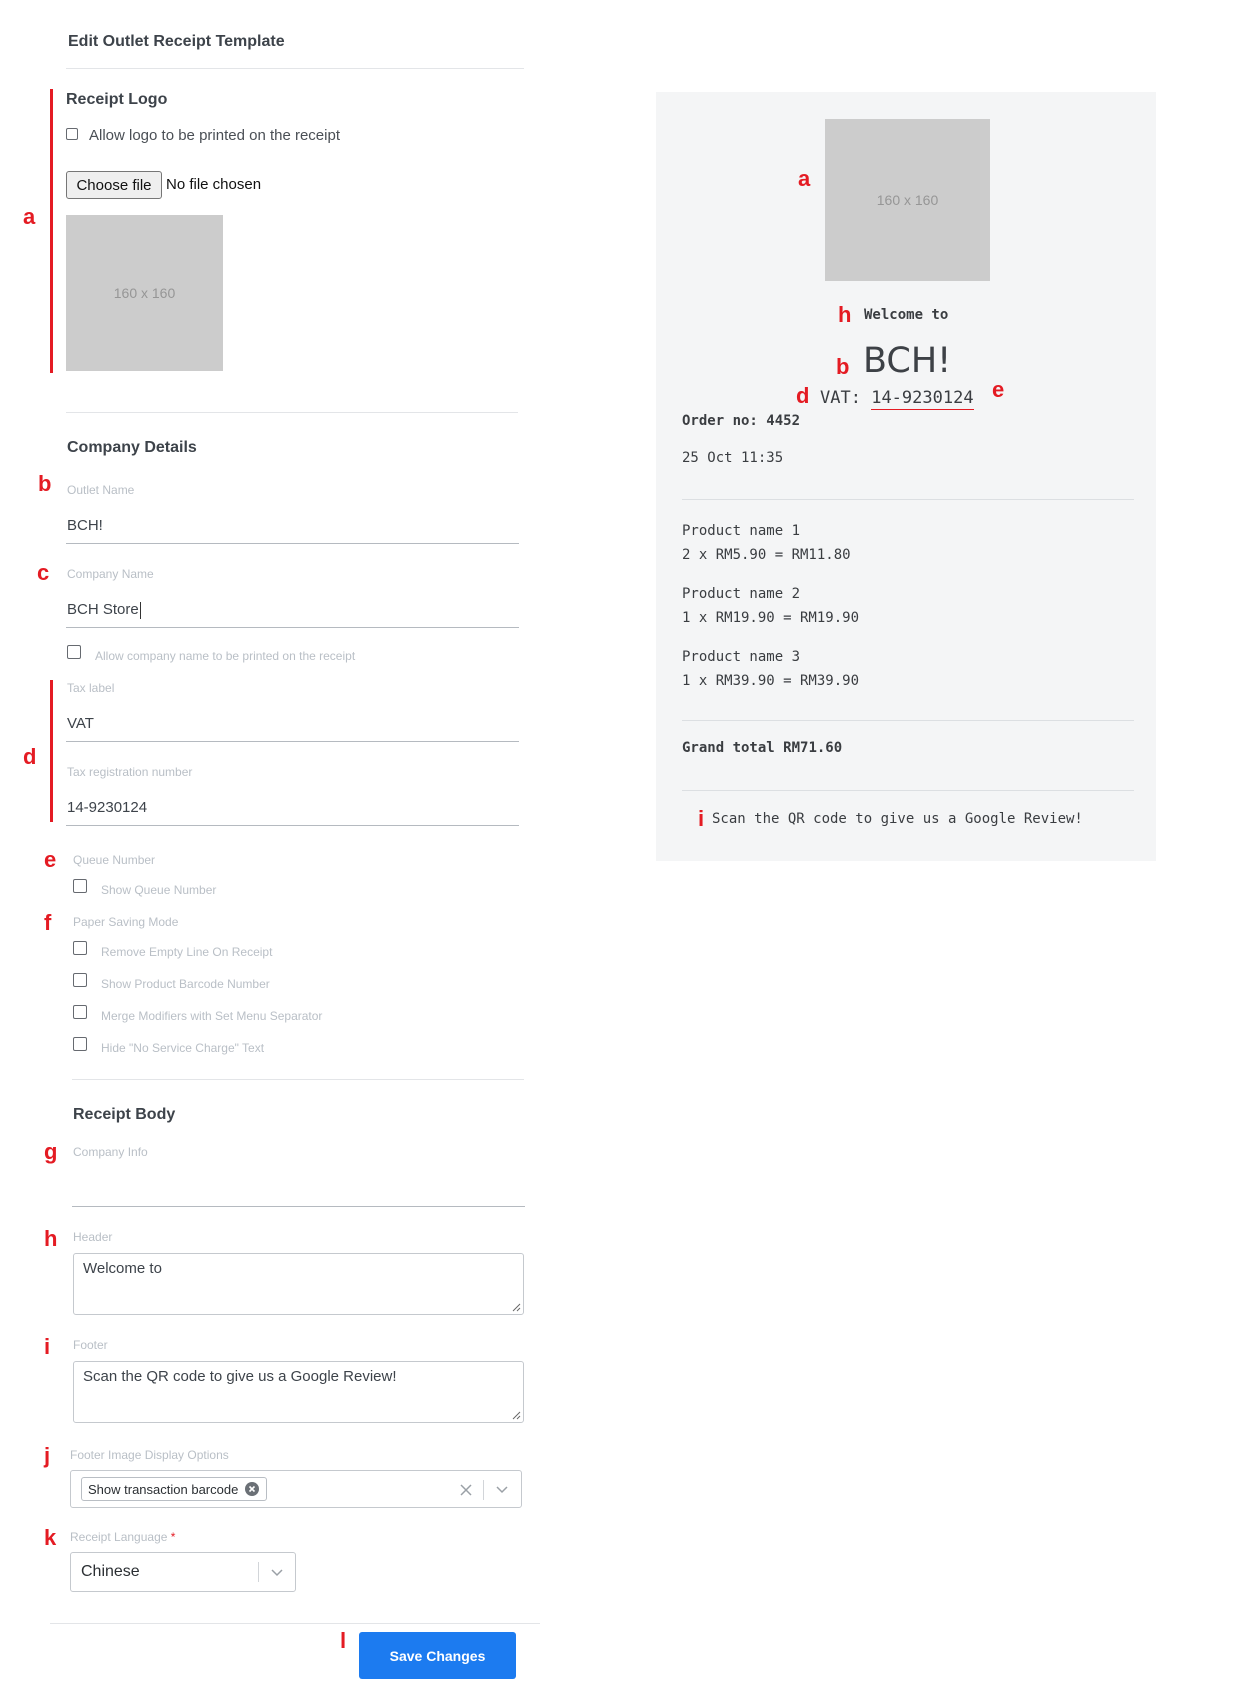  I want to click on header-textarea: Welcome to, so click(298, 1284).